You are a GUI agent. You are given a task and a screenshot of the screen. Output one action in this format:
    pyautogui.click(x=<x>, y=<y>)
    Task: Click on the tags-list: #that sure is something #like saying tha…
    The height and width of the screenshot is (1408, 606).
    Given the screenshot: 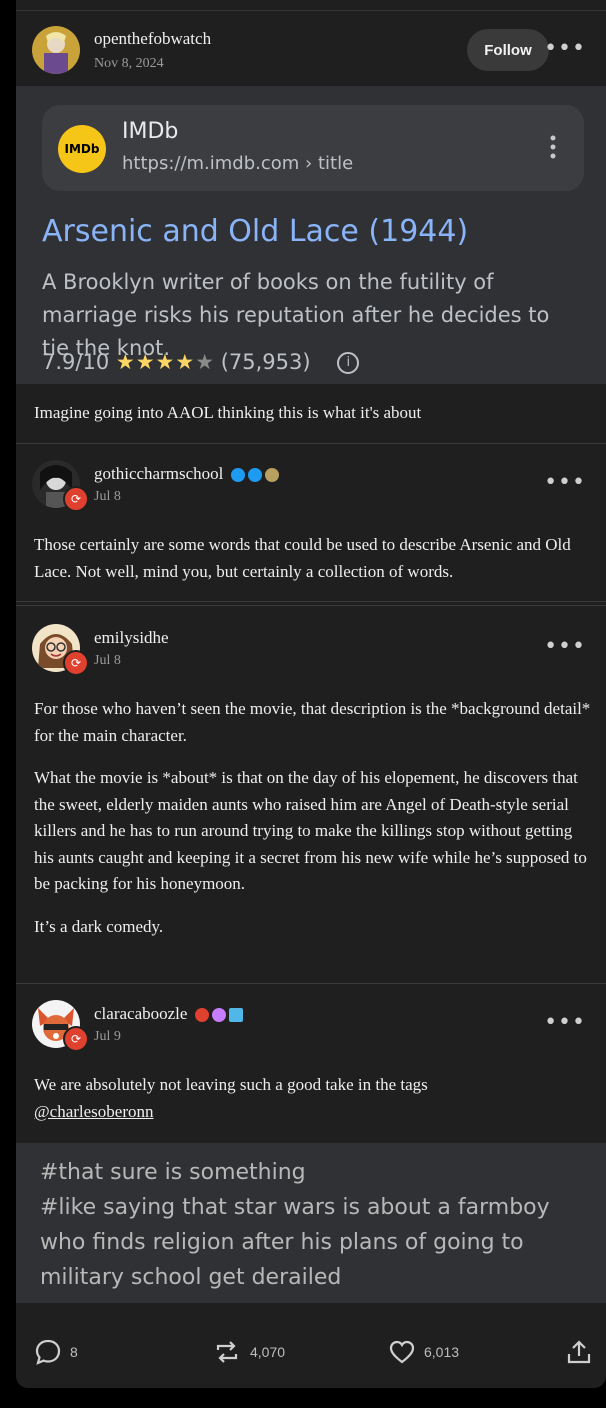 What is the action you would take?
    pyautogui.click(x=310, y=1225)
    